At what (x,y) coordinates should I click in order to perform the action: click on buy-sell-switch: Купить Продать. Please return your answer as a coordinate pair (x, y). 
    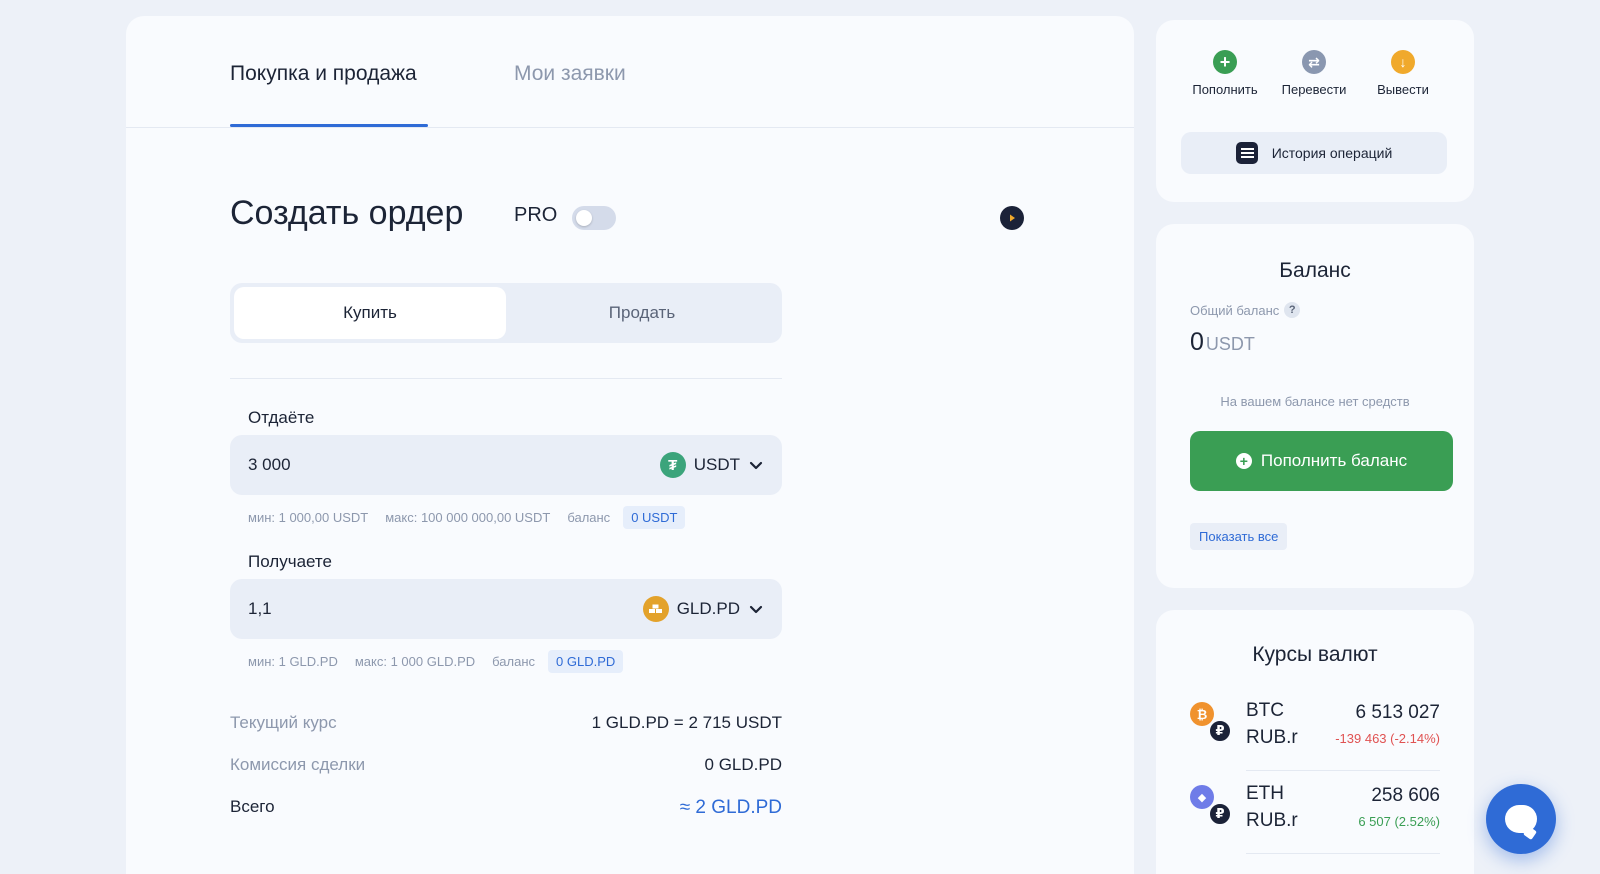
    Looking at the image, I should click on (506, 313).